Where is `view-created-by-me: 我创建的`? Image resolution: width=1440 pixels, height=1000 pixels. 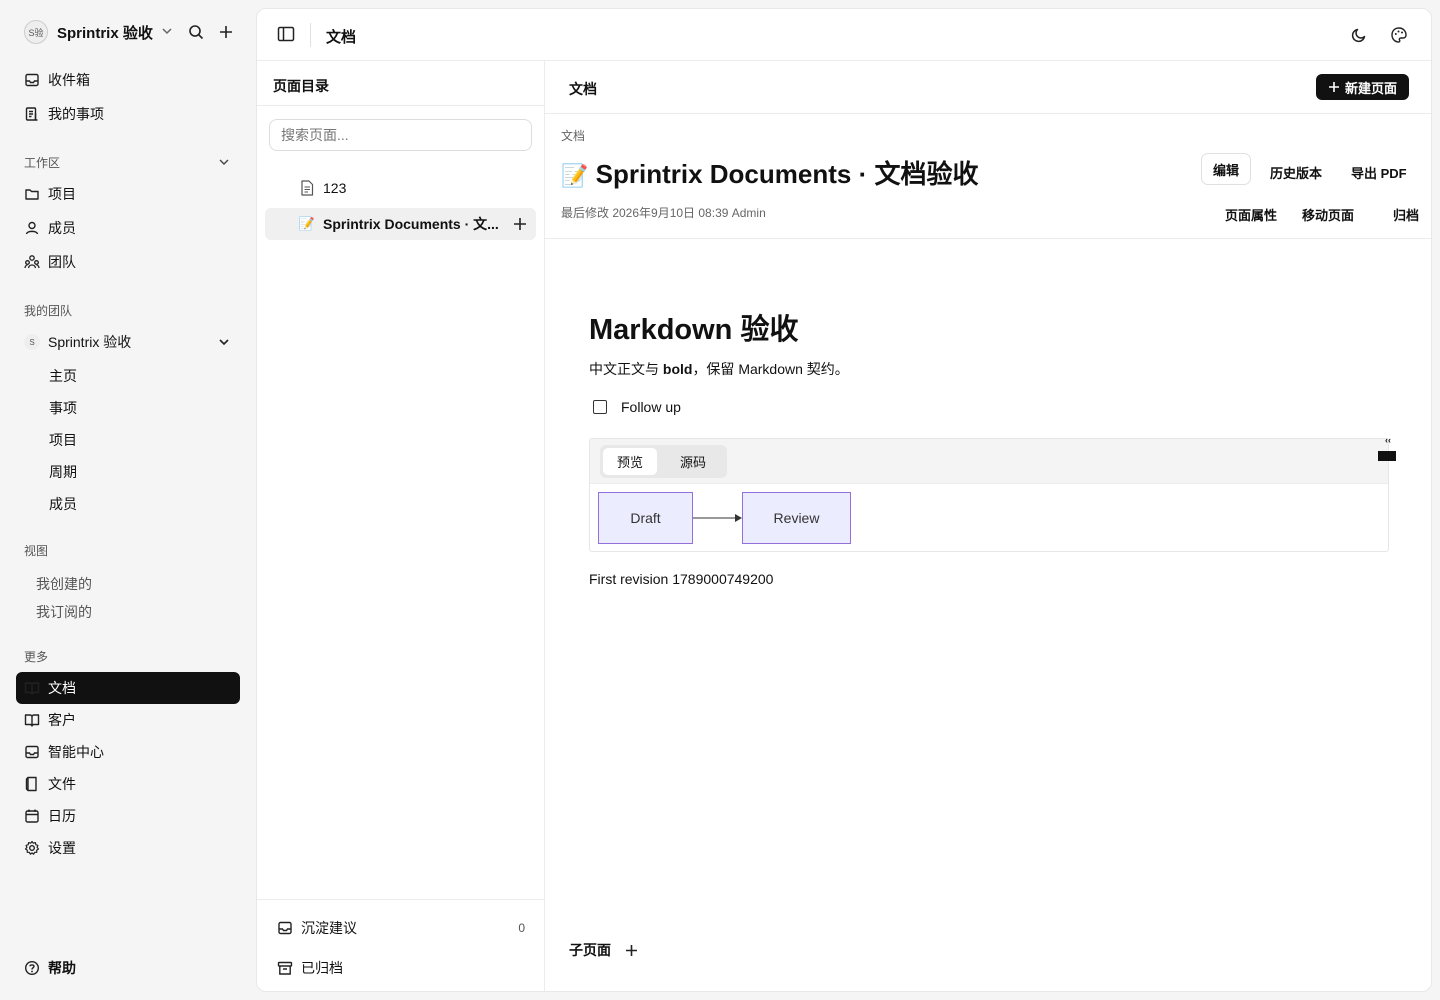
view-created-by-me: 我创建的 is located at coordinates (64, 584).